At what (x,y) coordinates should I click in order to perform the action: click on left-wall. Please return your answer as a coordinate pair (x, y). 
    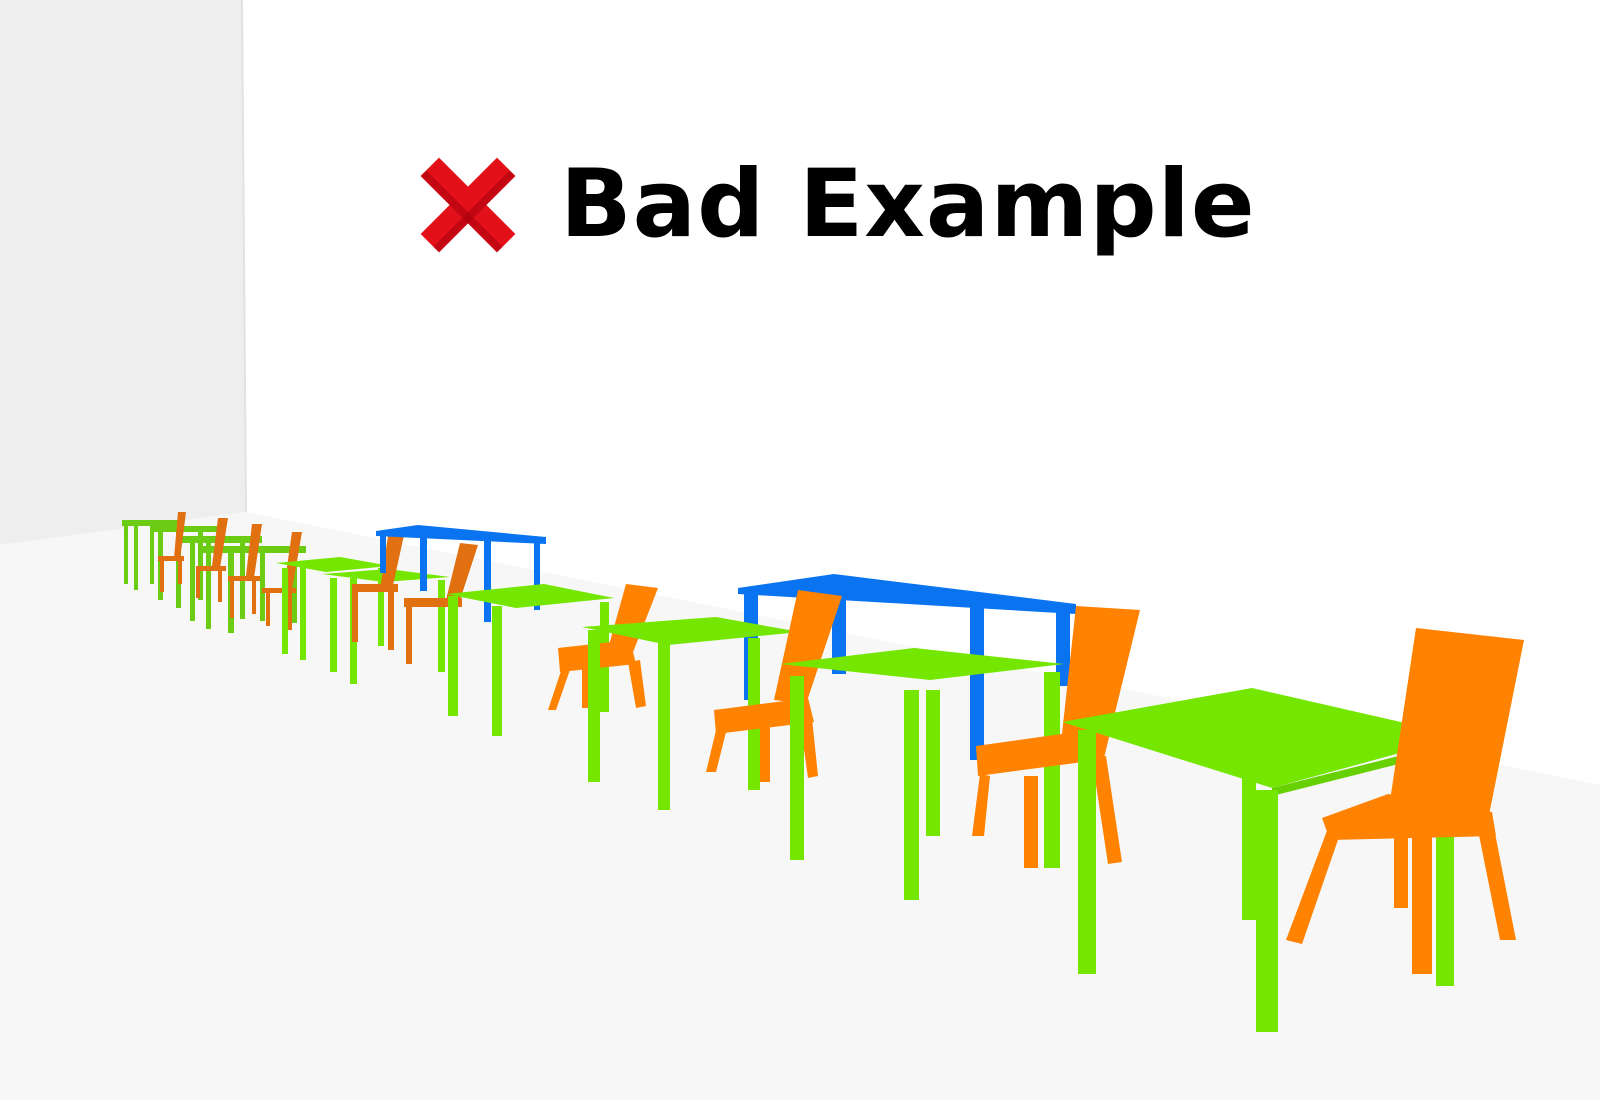
    Looking at the image, I should click on (123, 272).